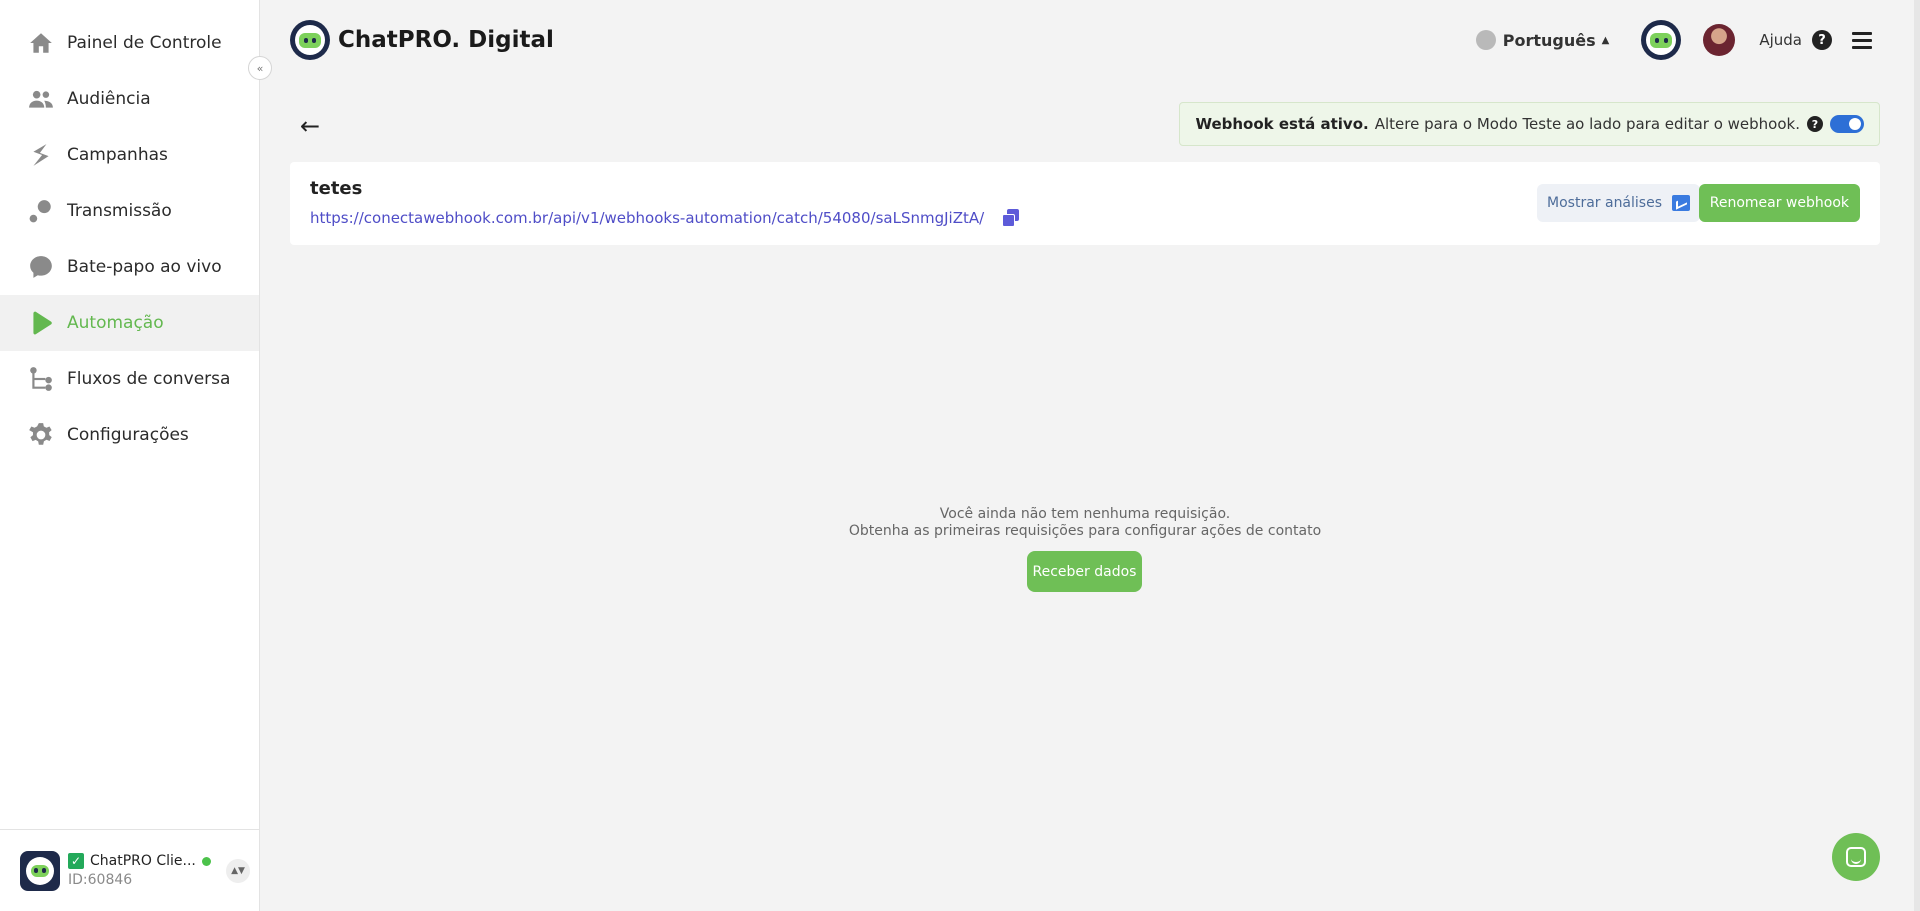  Describe the element at coordinates (1604, 203) in the screenshot. I see `show-analytics-label: Mostrar análises` at that location.